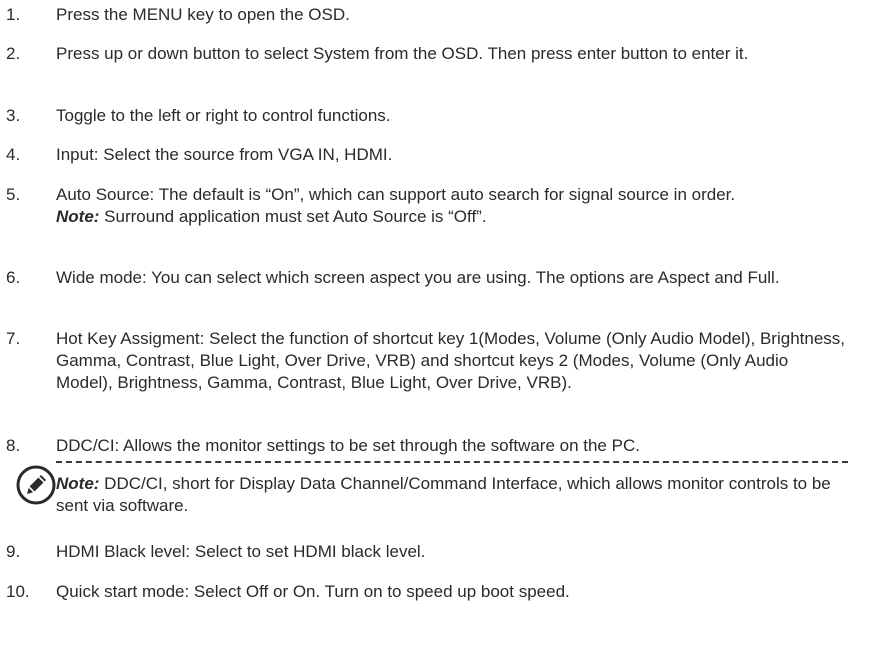  What do you see at coordinates (13, 154) in the screenshot?
I see `step-number: 4.` at bounding box center [13, 154].